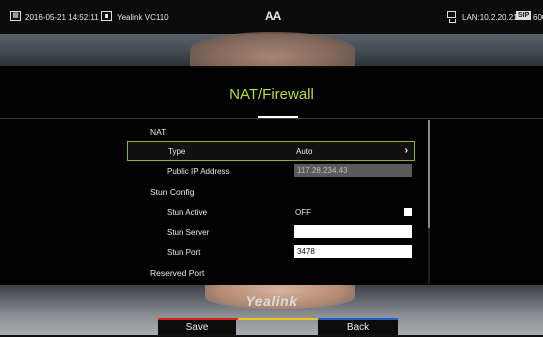  Describe the element at coordinates (353, 251) in the screenshot. I see `stun-port-field: 3478` at that location.